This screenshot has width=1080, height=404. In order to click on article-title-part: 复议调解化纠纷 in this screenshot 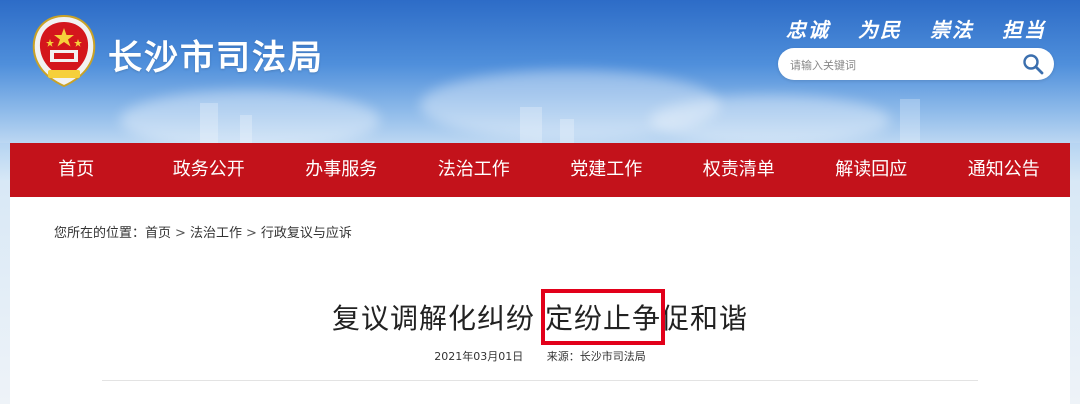, I will do `click(438, 318)`.